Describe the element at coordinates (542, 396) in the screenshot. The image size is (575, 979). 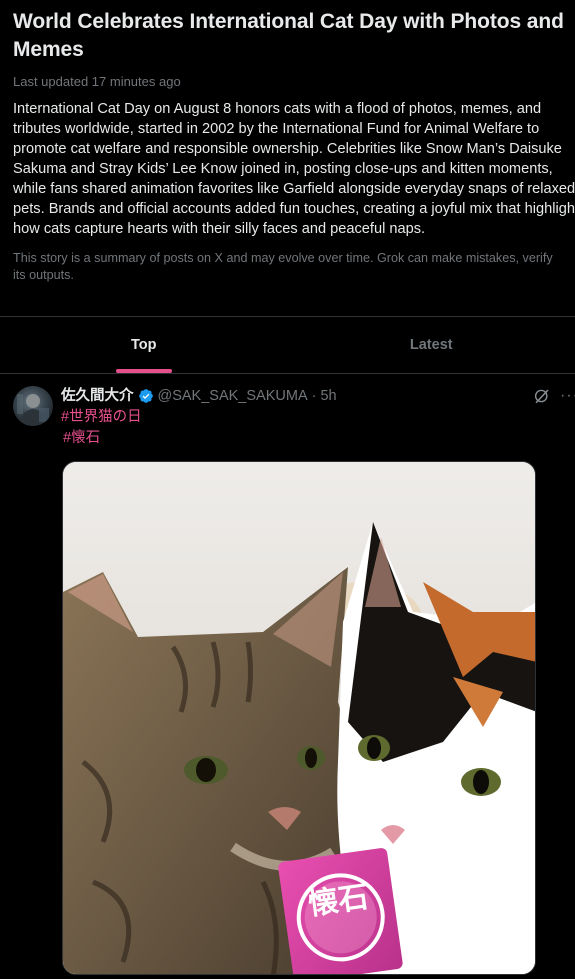
I see `grok-icon` at that location.